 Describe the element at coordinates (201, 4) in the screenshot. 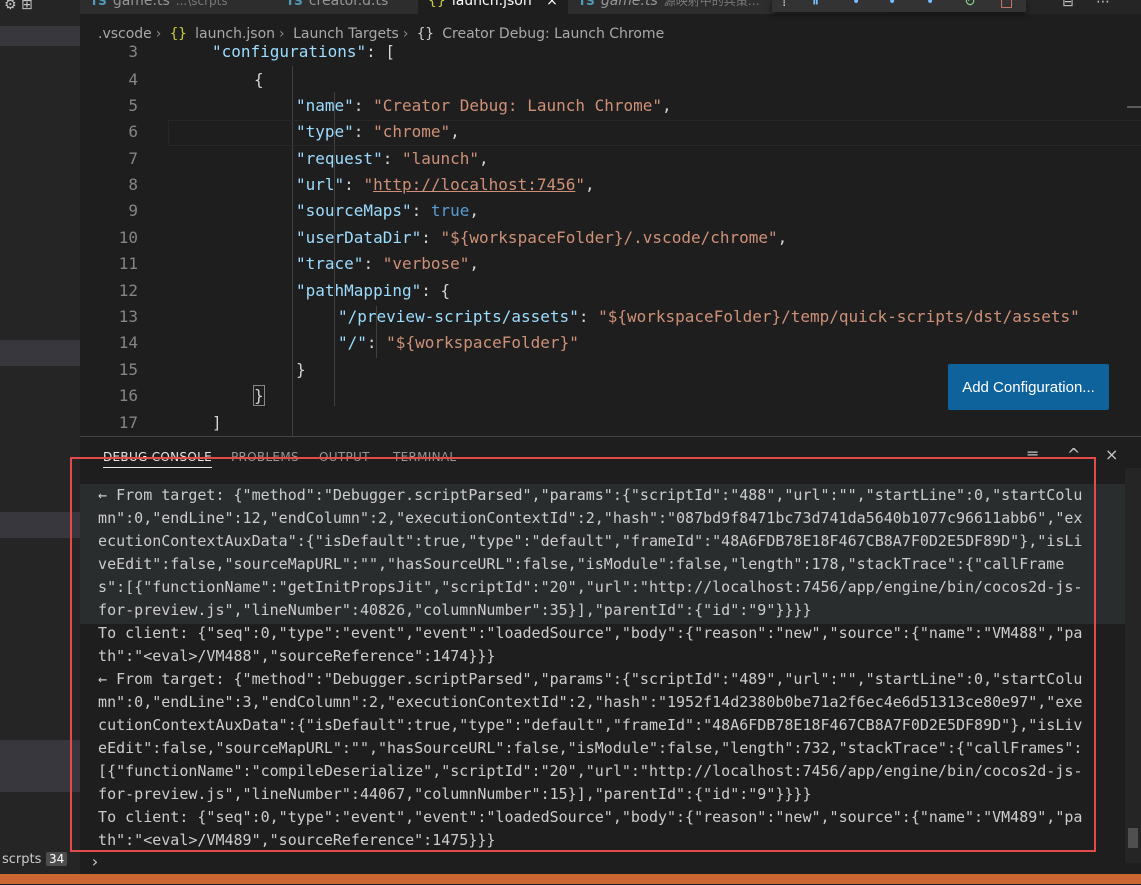

I see `tab-description: ...\scrpts` at that location.